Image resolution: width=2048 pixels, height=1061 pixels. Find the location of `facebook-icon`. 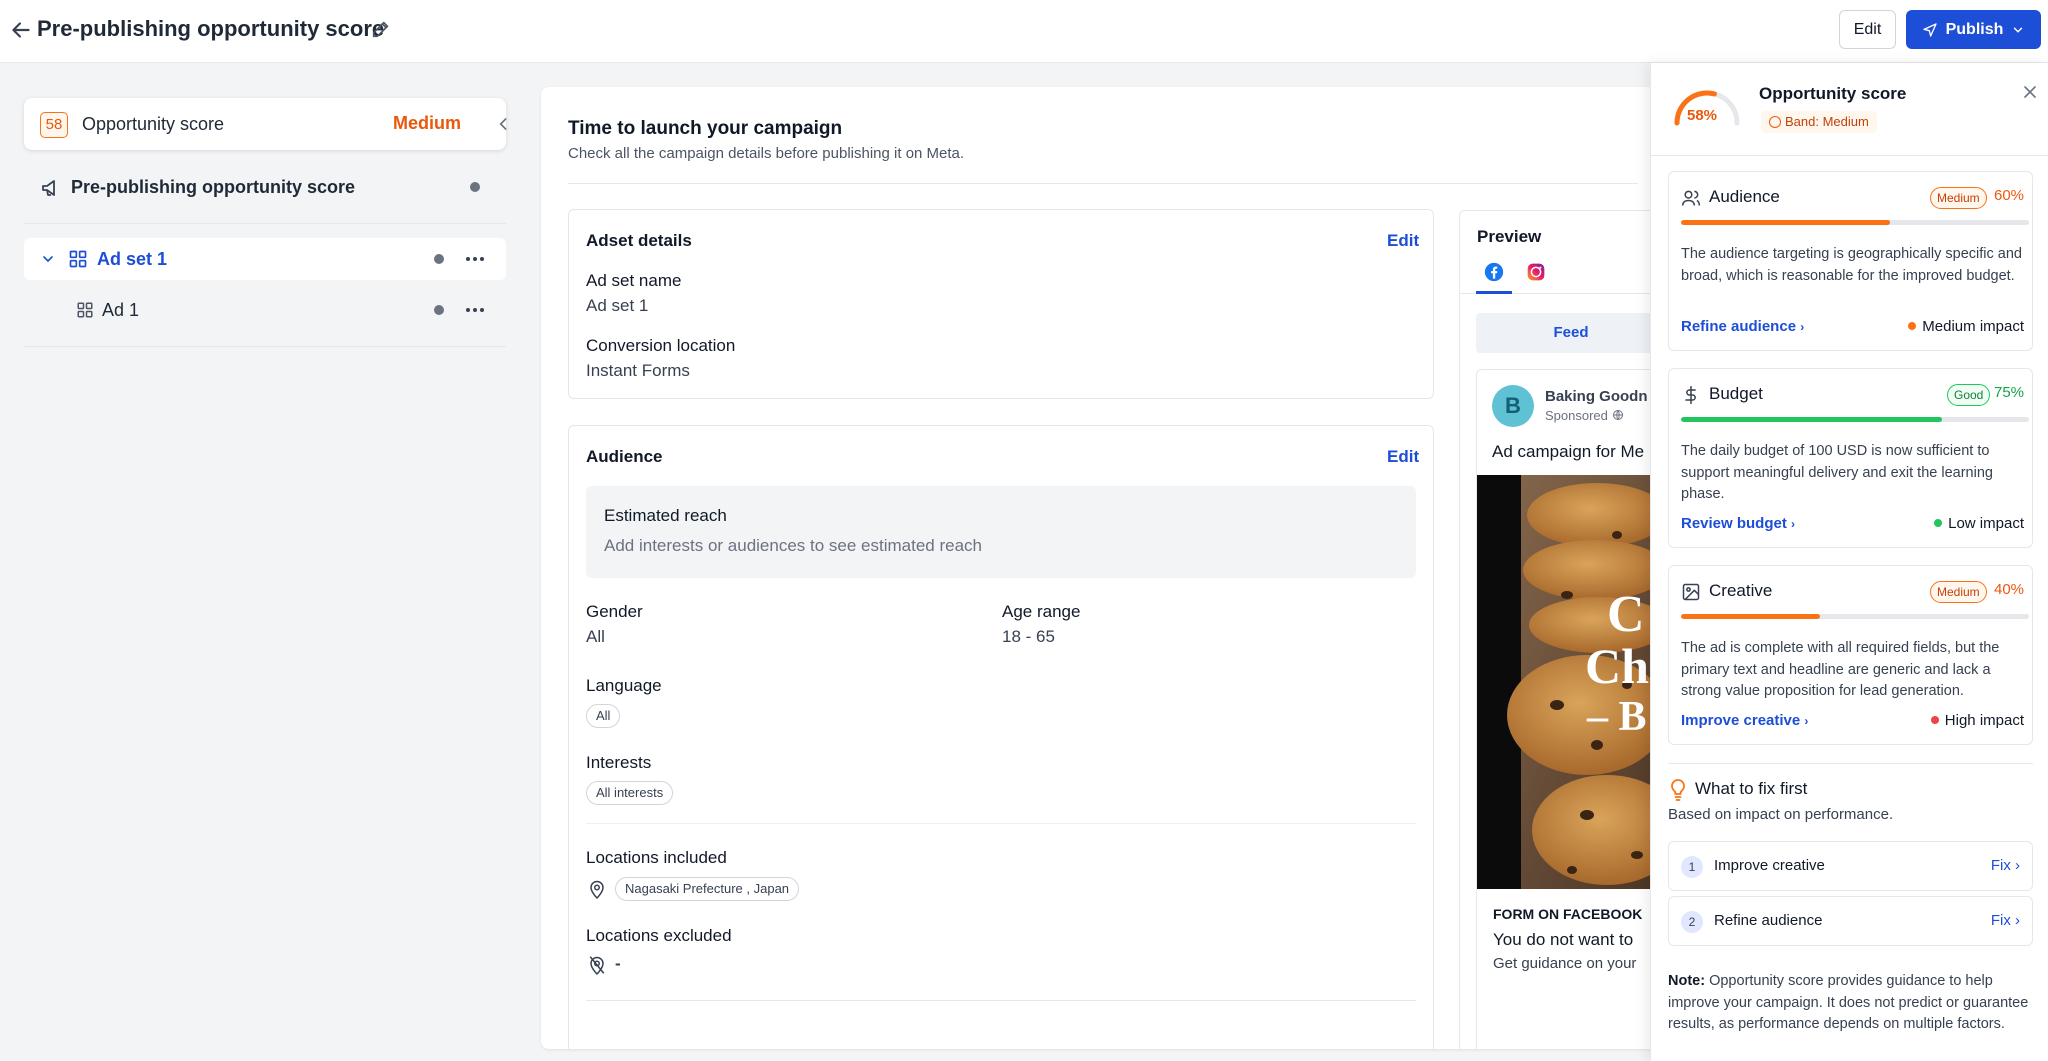

facebook-icon is located at coordinates (1494, 272).